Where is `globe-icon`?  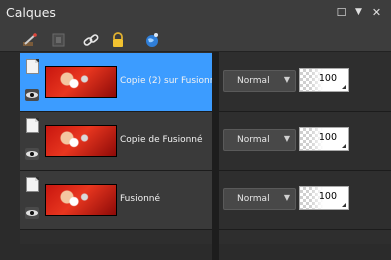 globe-icon is located at coordinates (152, 40).